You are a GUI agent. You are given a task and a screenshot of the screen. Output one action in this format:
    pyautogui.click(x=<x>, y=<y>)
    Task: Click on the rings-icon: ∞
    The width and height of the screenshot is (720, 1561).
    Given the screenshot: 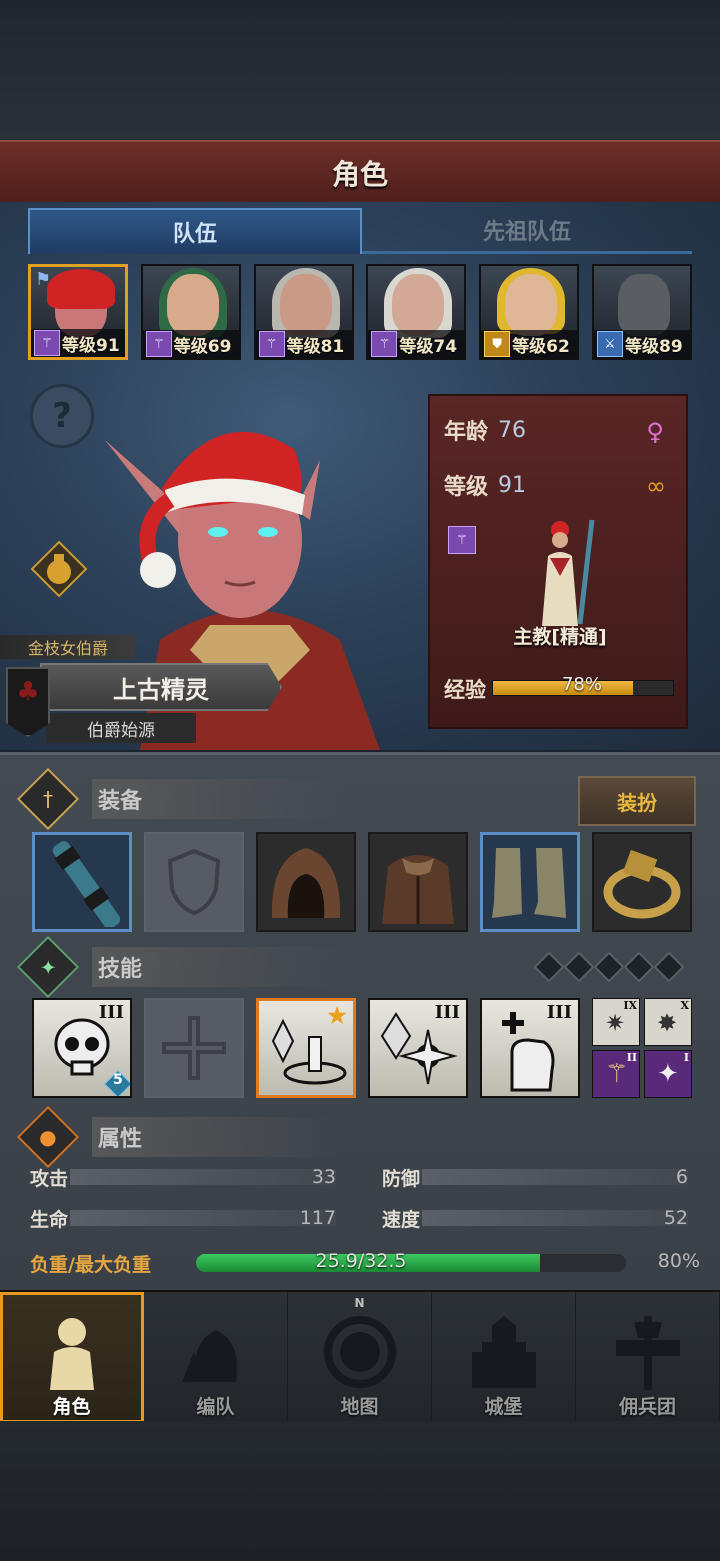 What is the action you would take?
    pyautogui.click(x=656, y=486)
    